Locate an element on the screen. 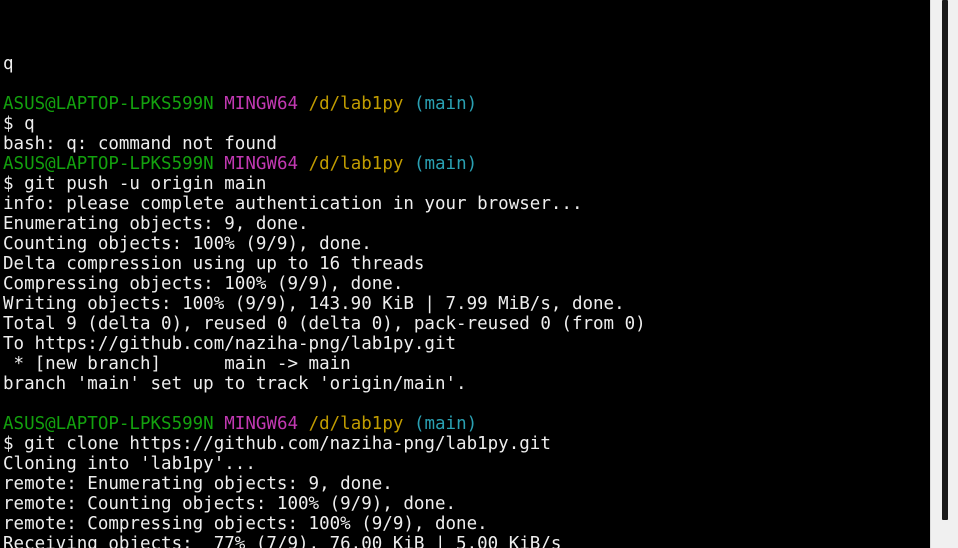 The height and width of the screenshot is (548, 958). terminal-line: Delta compression using up to 16 threads is located at coordinates (324, 264).